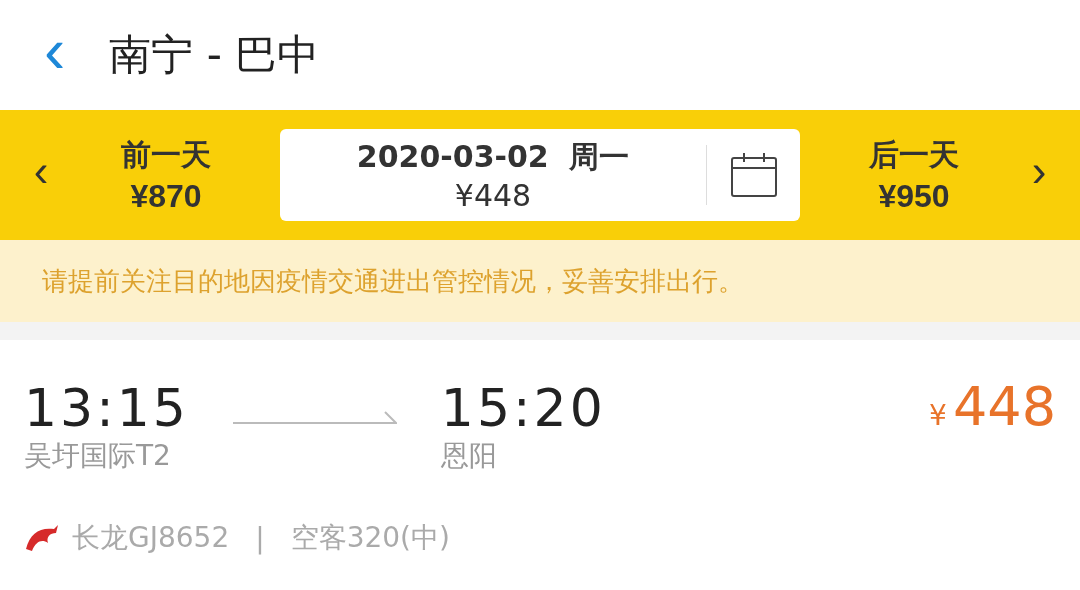 The image size is (1080, 590). I want to click on departure-airport: 吴圩国际T2, so click(98, 456).